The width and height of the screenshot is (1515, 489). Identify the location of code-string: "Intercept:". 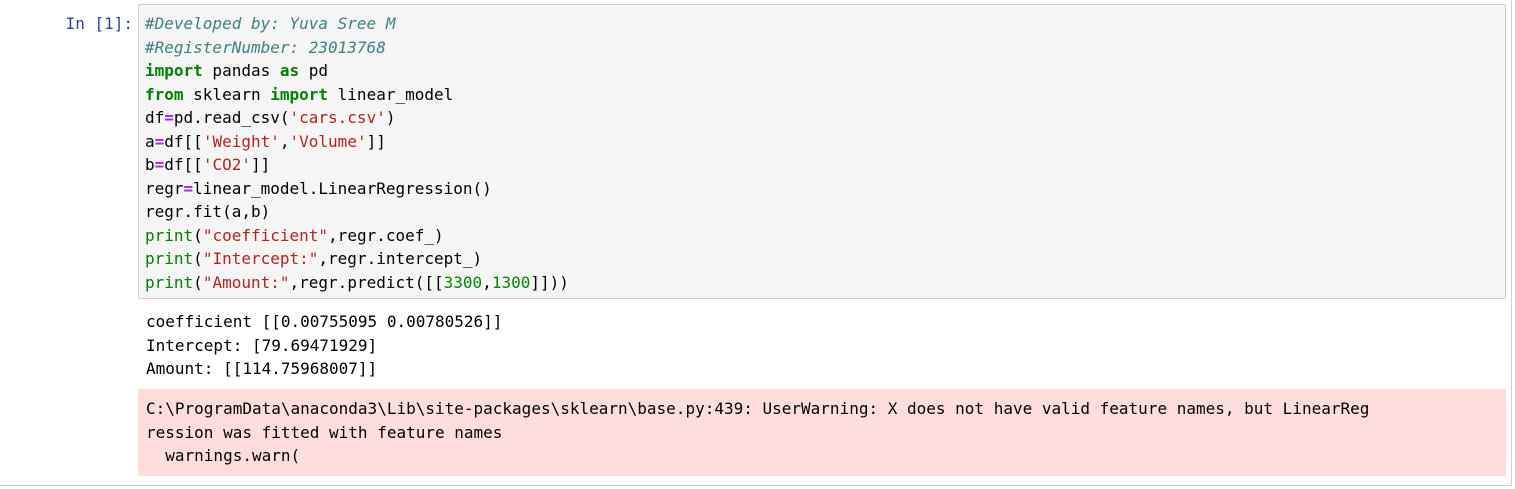
(260, 258).